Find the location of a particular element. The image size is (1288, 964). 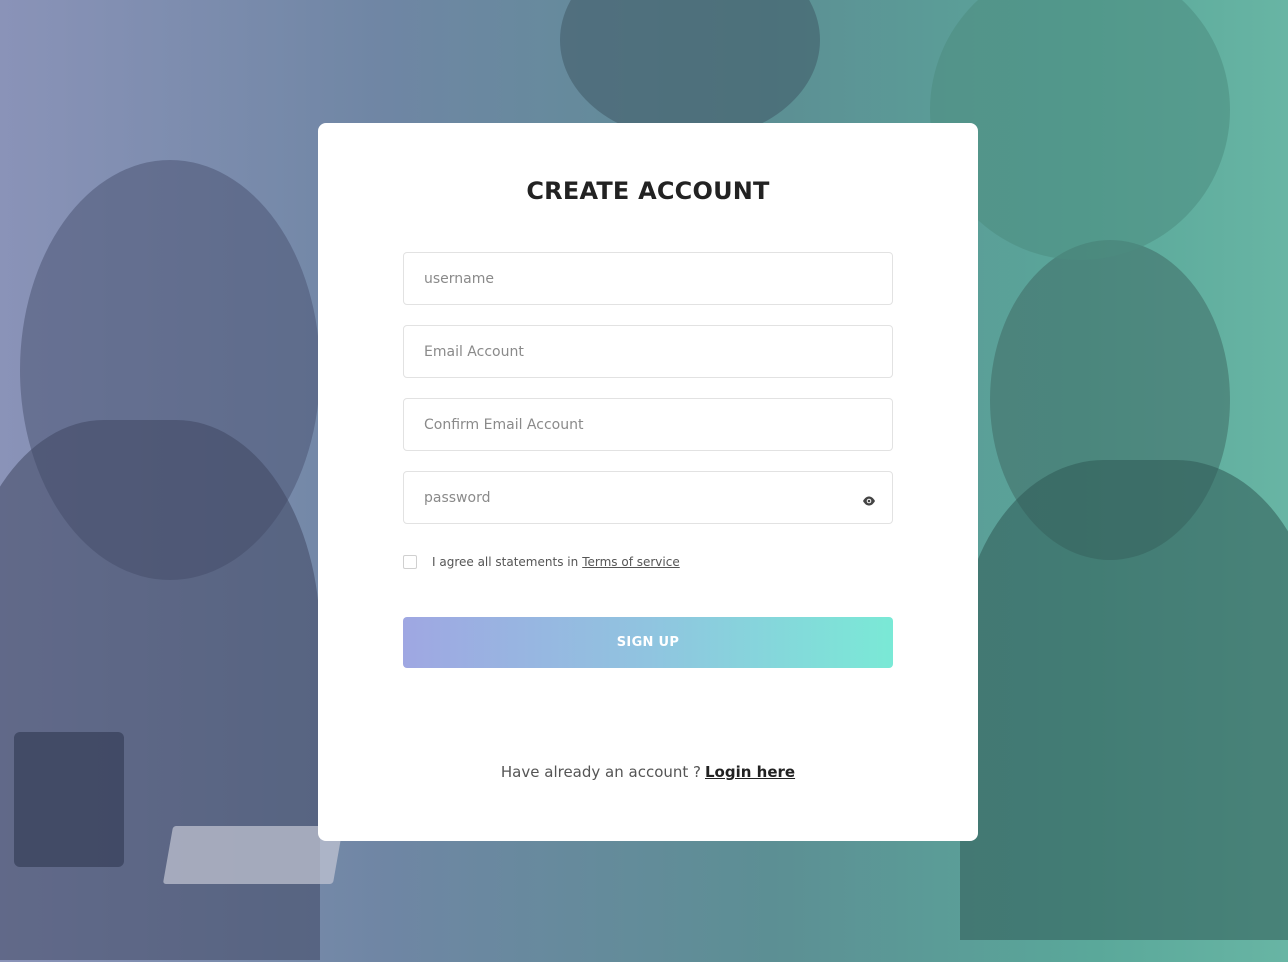

email-input is located at coordinates (648, 351).